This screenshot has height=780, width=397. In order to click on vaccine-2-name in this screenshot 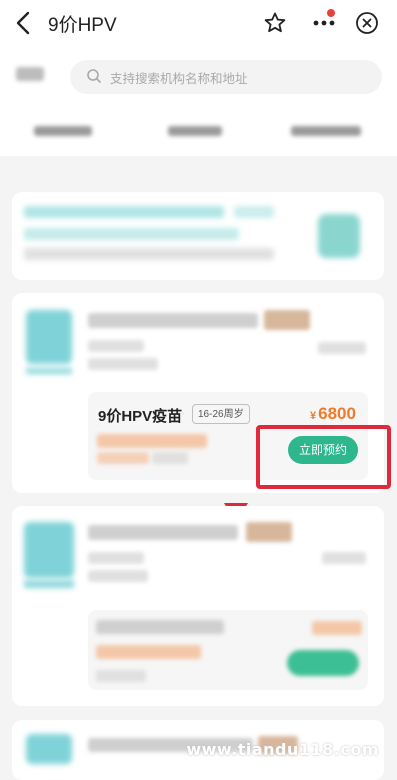, I will do `click(160, 627)`.